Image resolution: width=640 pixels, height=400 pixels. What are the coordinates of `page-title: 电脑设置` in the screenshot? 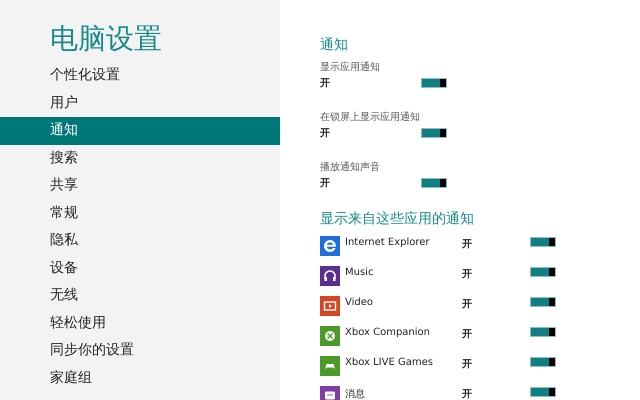 It's located at (106, 39).